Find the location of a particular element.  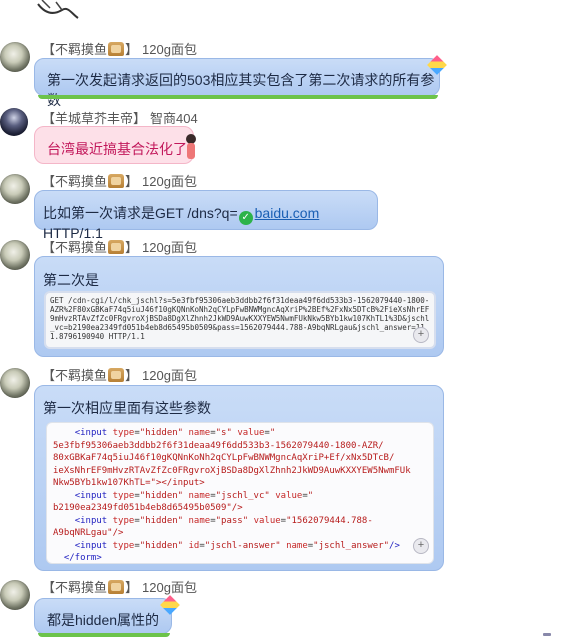

message-bubble: 都是hidden属性的 is located at coordinates (103, 616).